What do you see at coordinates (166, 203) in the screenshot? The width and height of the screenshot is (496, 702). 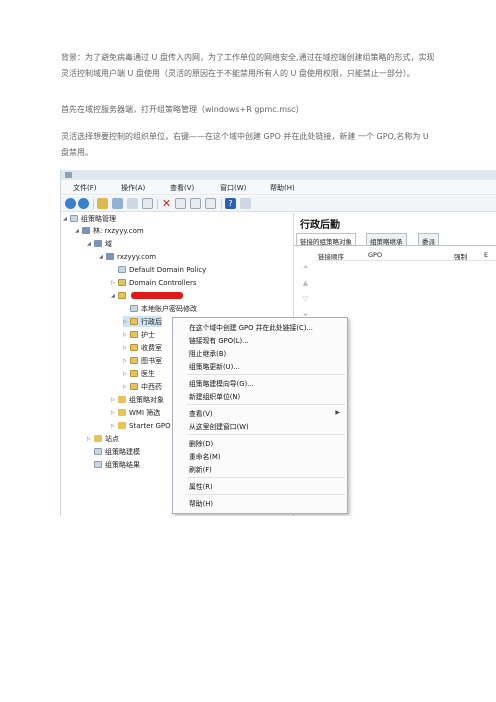 I see `delete-icon: ✕` at bounding box center [166, 203].